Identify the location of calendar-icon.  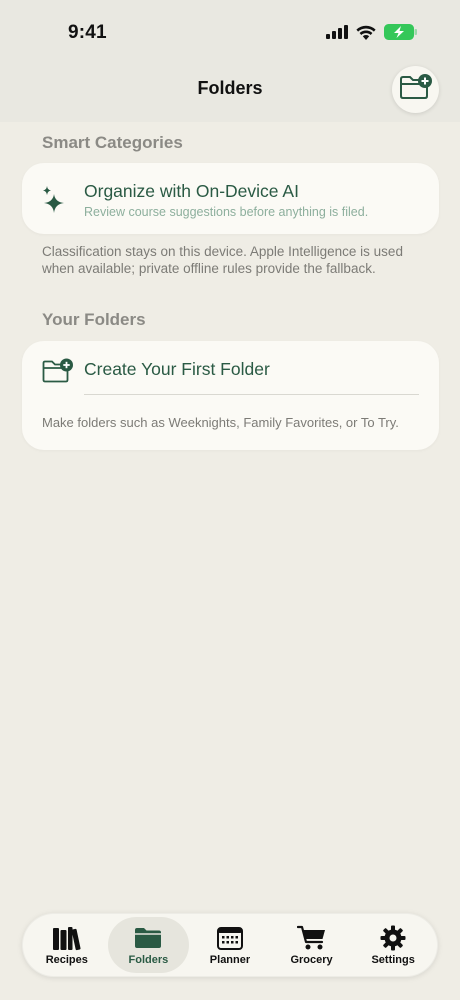
(229, 938).